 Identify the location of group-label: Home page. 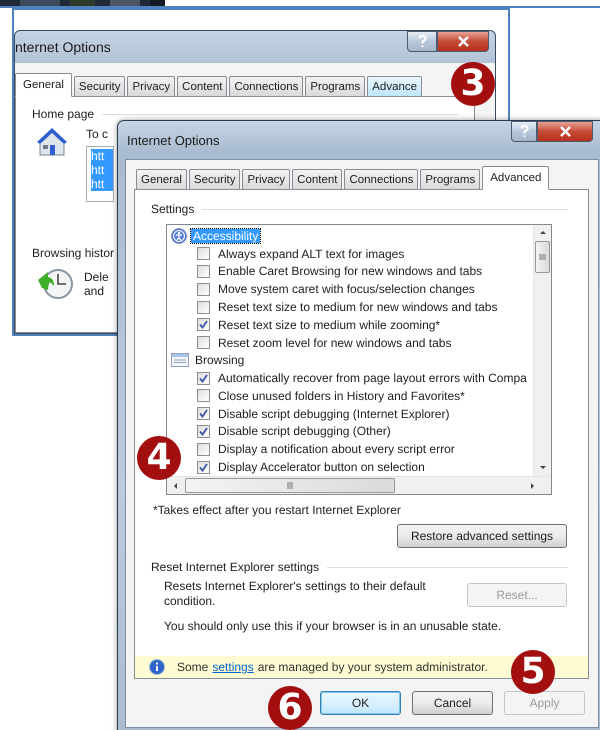
(63, 114).